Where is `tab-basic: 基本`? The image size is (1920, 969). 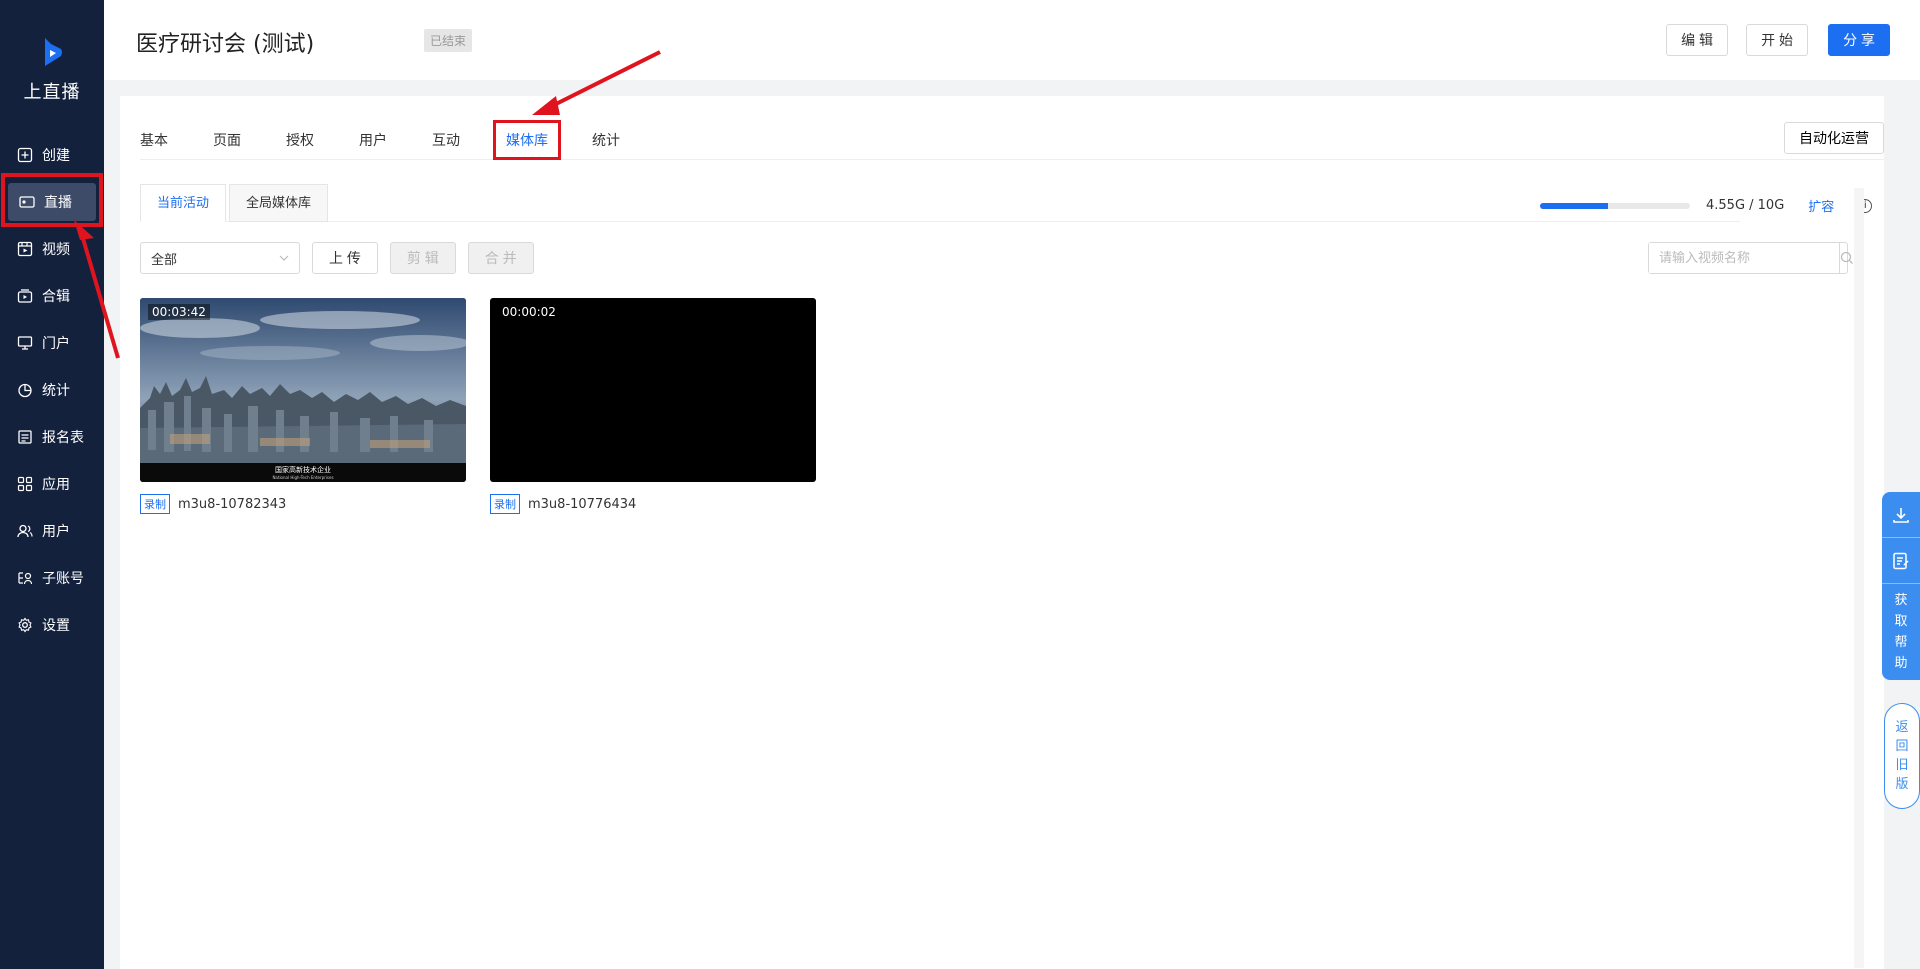
tab-basic: 基本 is located at coordinates (154, 140).